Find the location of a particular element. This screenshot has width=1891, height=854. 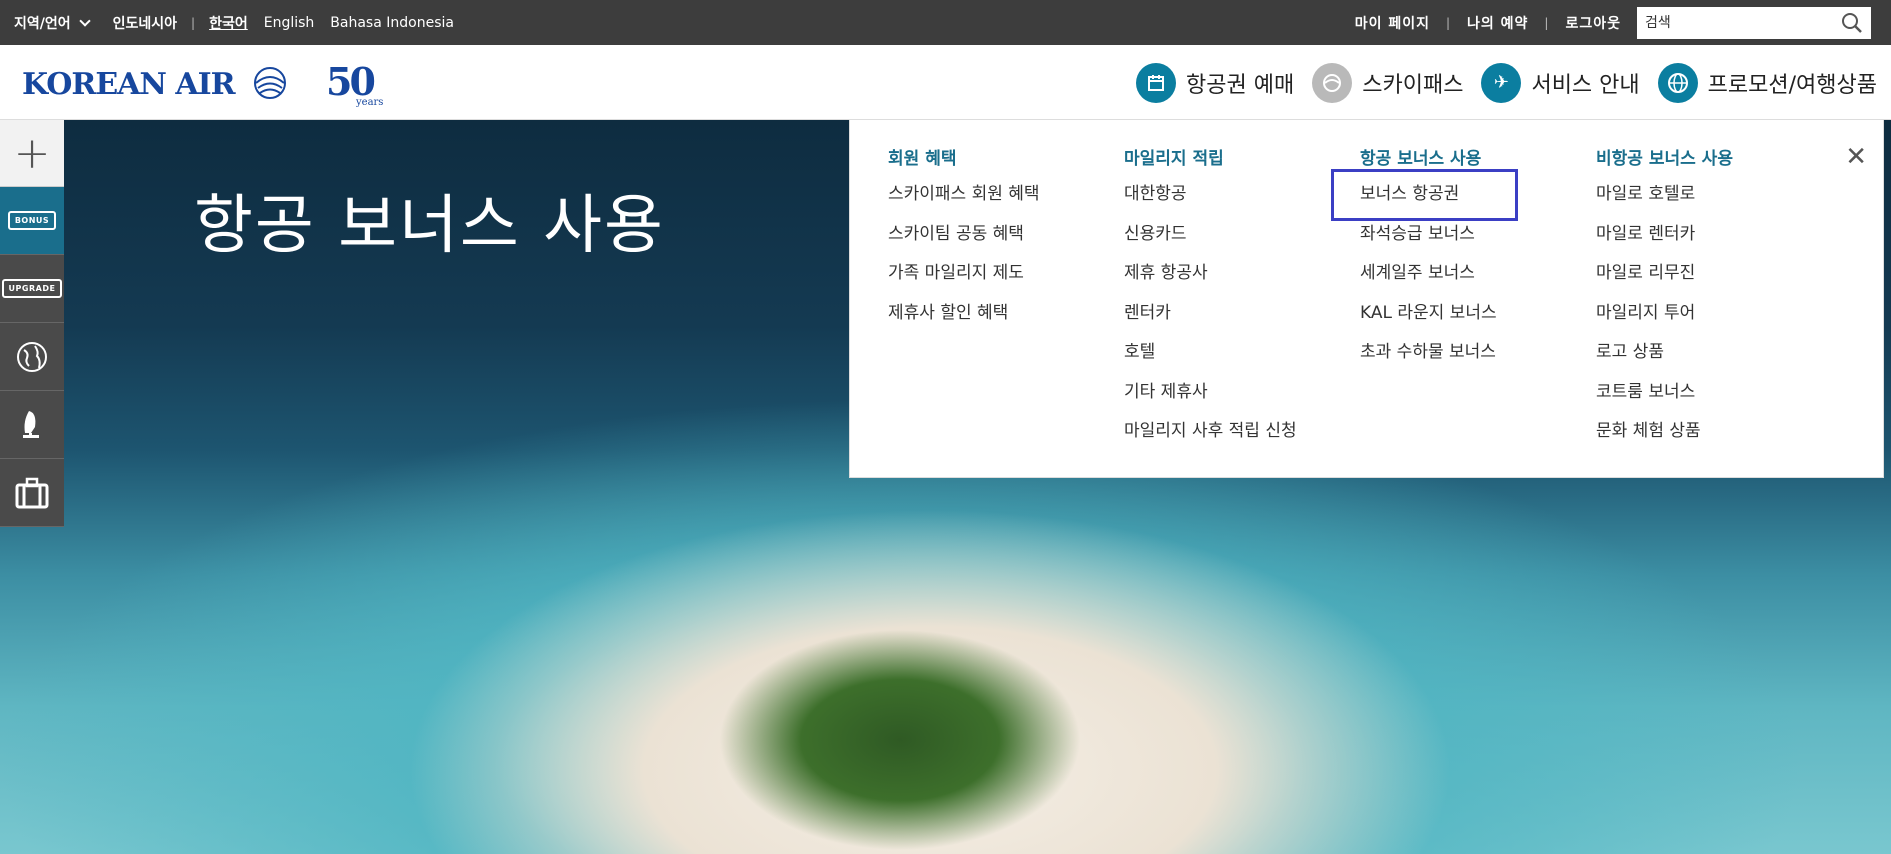

menu-link: 기타 제휴사 is located at coordinates (1210, 393).